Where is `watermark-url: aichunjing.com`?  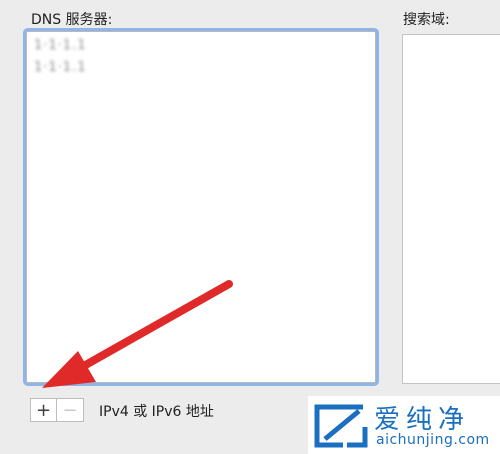
watermark-url: aichunjing.com is located at coordinates (433, 440).